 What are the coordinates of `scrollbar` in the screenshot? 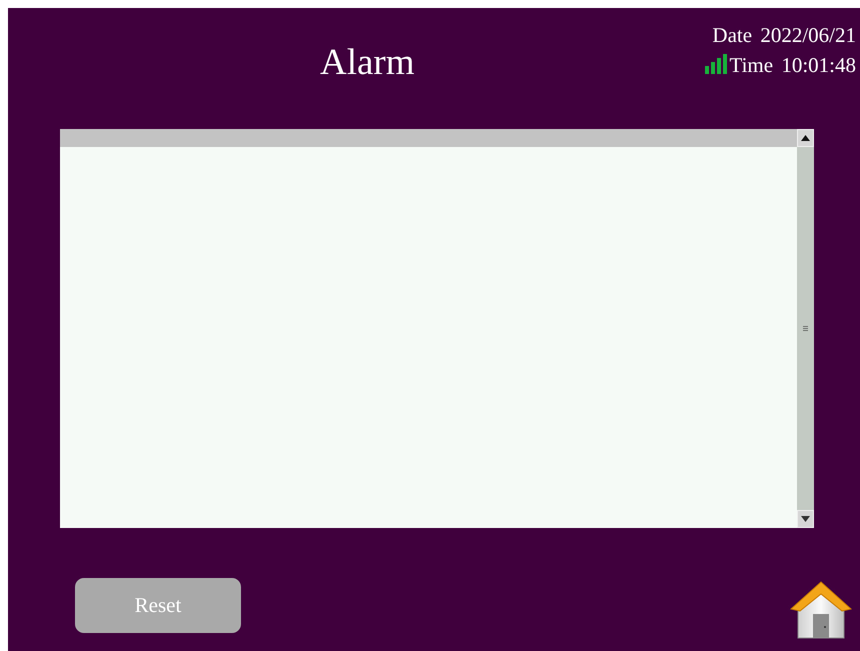 It's located at (805, 328).